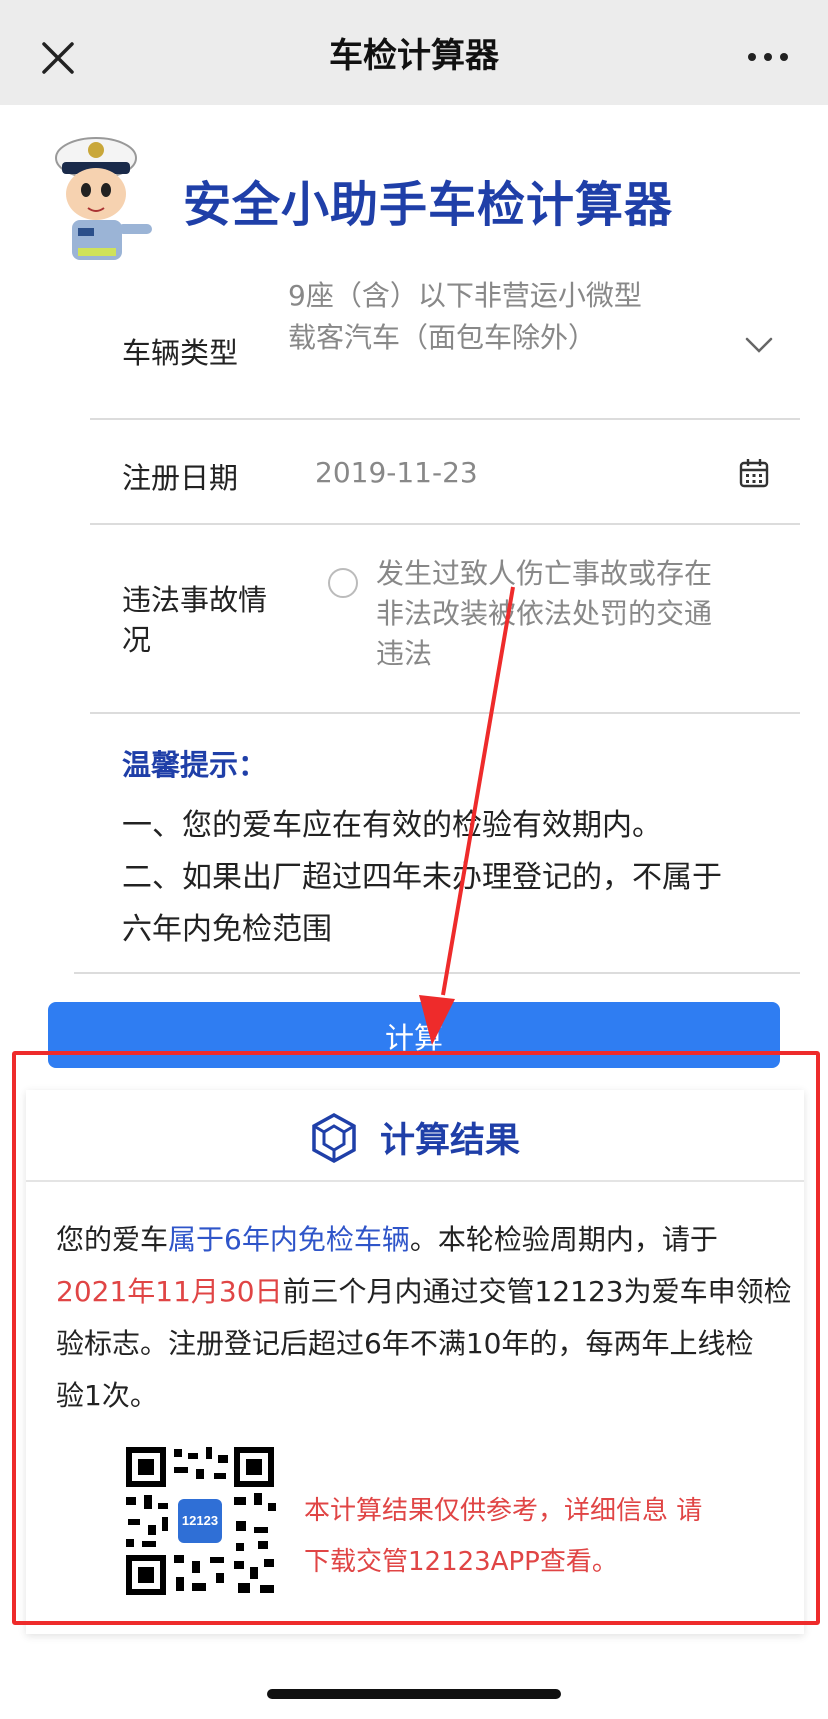  I want to click on tips-title: 温馨提示：, so click(195, 765).